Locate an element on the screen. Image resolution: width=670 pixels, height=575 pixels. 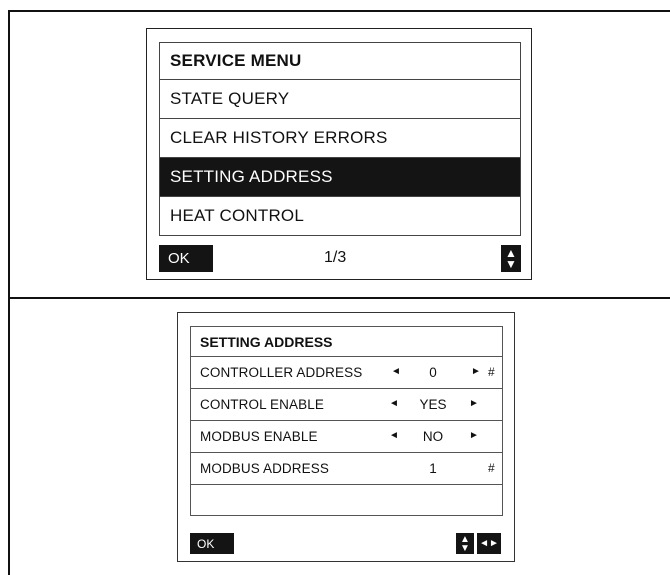
modbus-address-value: 1 is located at coordinates (433, 468).